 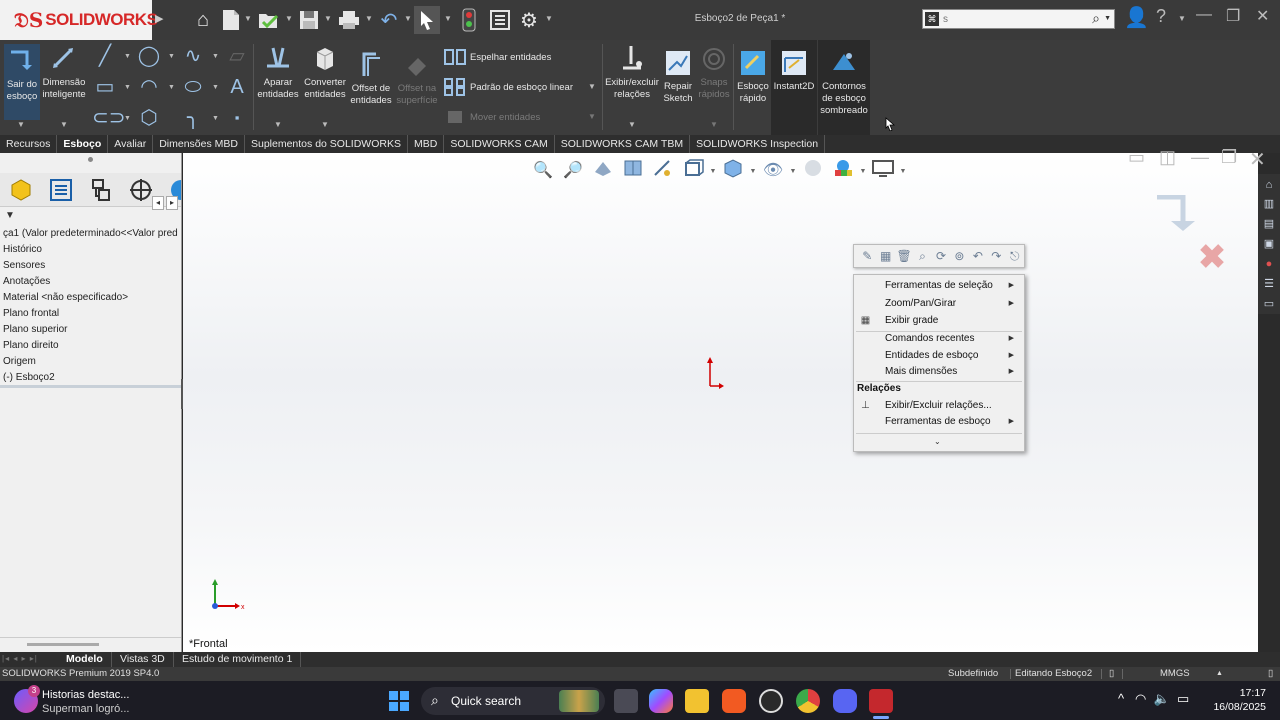 What do you see at coordinates (141, 190) in the screenshot?
I see `dimxpert-manager-icon` at bounding box center [141, 190].